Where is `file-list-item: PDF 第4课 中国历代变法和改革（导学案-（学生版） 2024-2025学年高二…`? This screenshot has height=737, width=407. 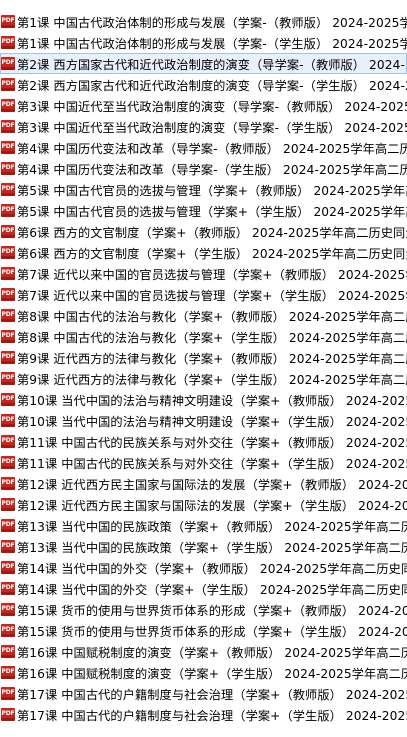 file-list-item: PDF 第4课 中国历代变法和改革（导学案-（学生版） 2024-2025学年高二… is located at coordinates (203, 168).